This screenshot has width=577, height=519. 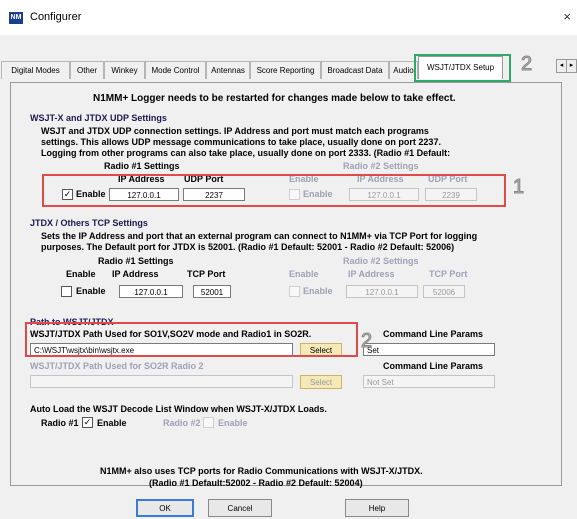 What do you see at coordinates (151, 291) in the screenshot?
I see `tcp-radio1-ip-field: 127.0.0.1` at bounding box center [151, 291].